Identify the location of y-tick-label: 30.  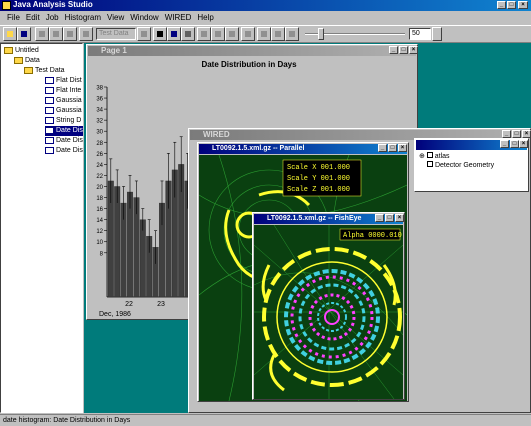
(99, 133).